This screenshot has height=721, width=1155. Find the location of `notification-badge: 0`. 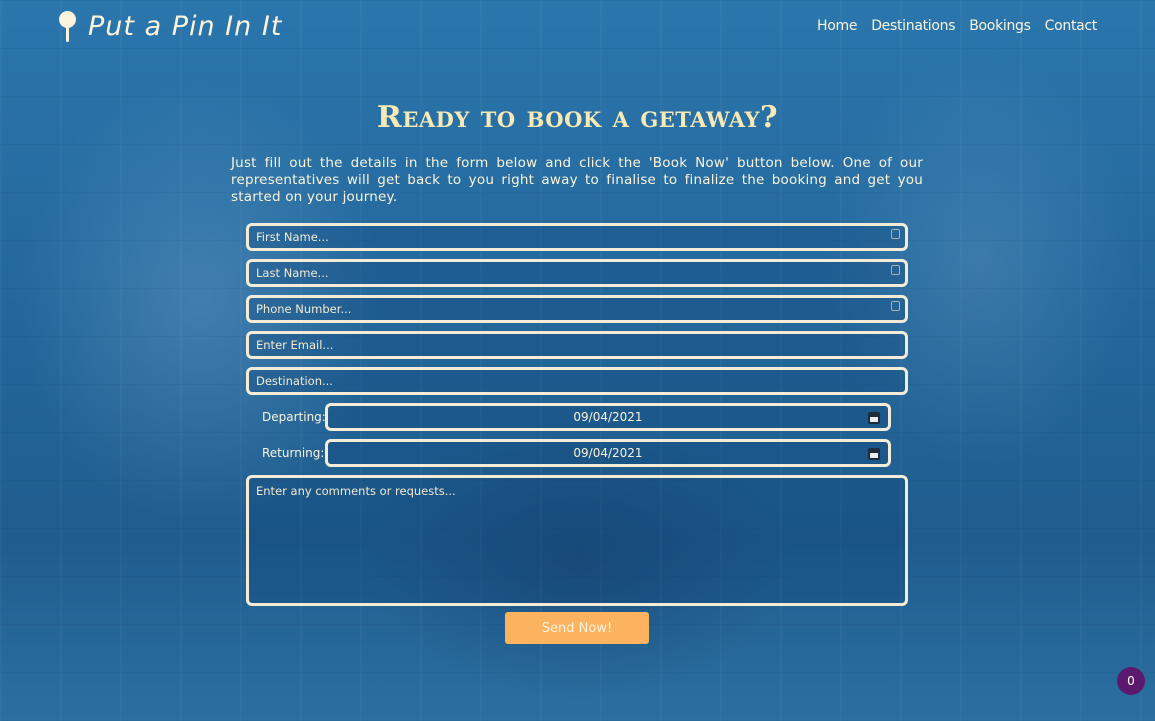

notification-badge: 0 is located at coordinates (1131, 681).